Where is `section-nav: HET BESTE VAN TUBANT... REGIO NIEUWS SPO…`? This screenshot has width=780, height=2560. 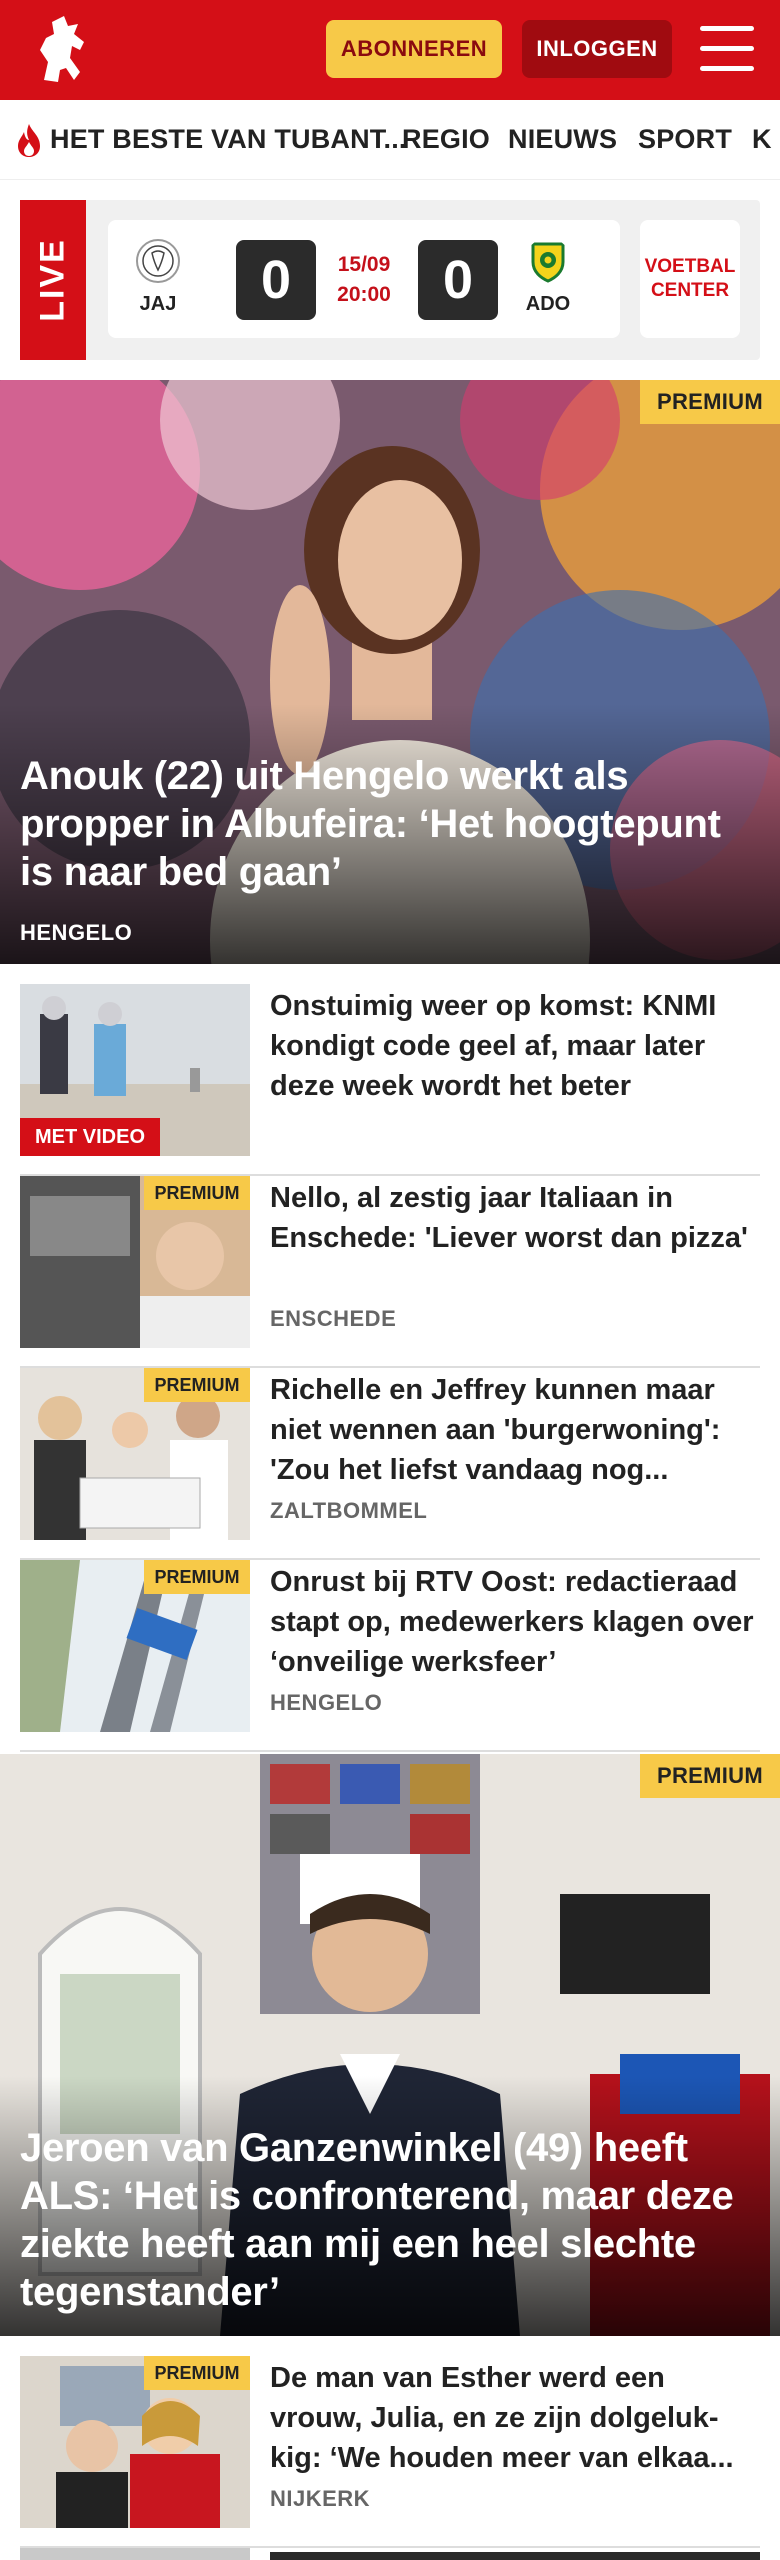
section-nav: HET BESTE VAN TUBANT... REGIO NIEUWS SPO… is located at coordinates (390, 140).